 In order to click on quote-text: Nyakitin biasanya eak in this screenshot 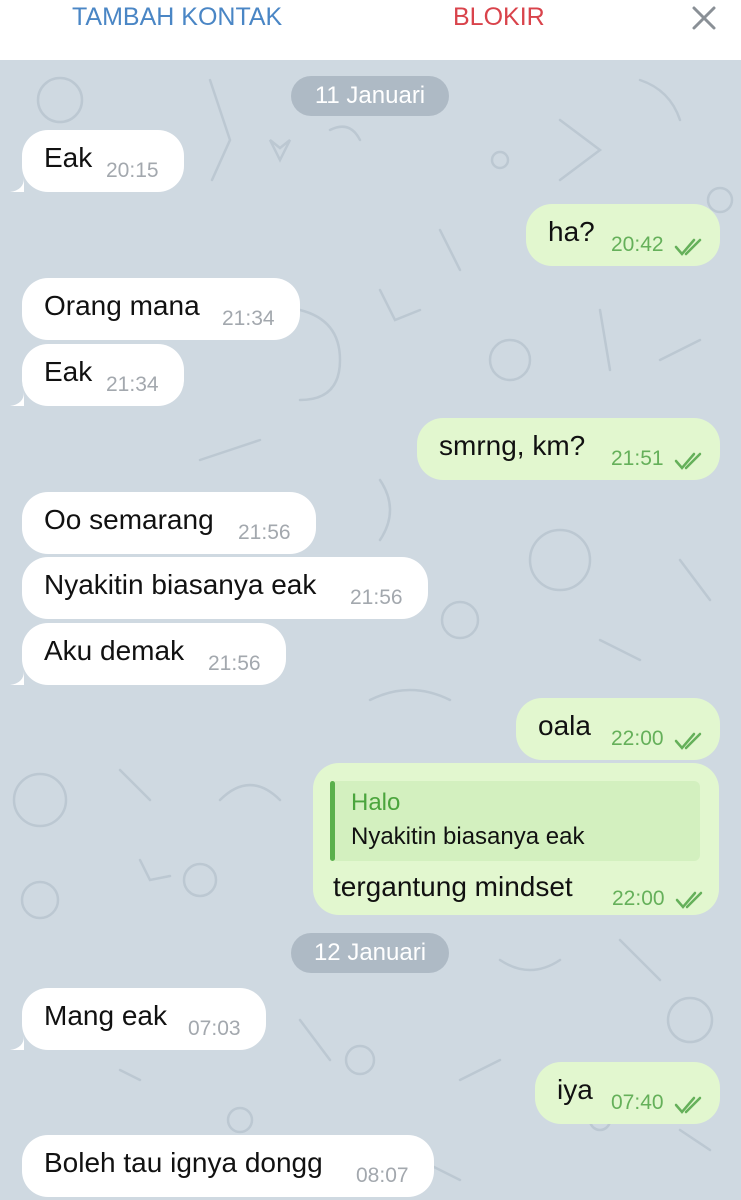, I will do `click(468, 836)`.